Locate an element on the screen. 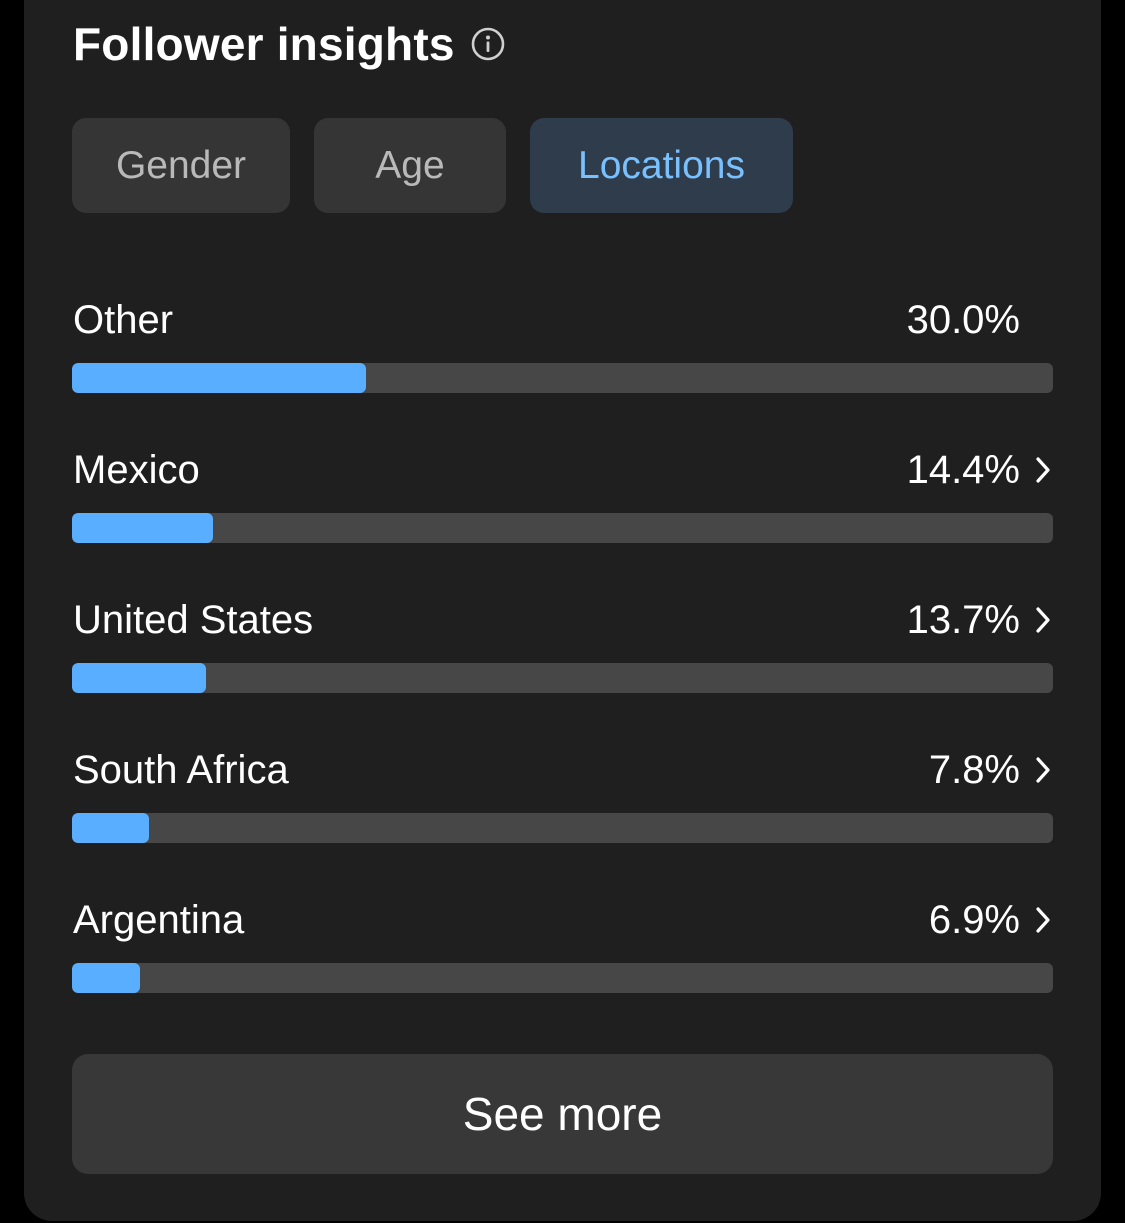 Image resolution: width=1125 pixels, height=1223 pixels. card-title: Follower insights is located at coordinates (264, 44).